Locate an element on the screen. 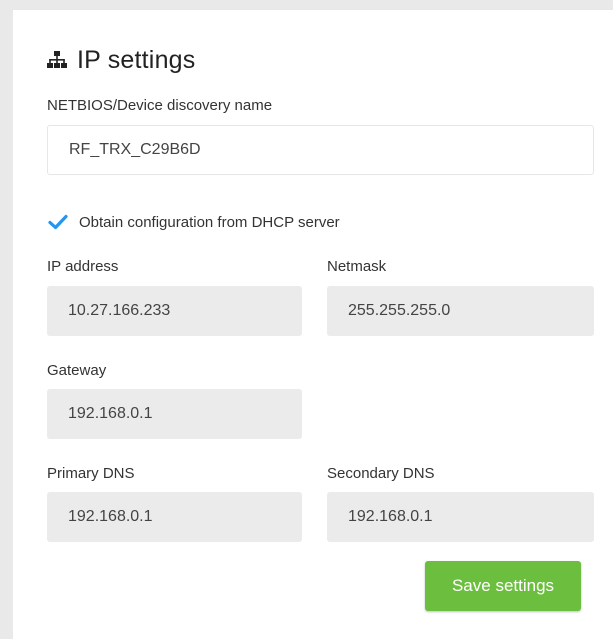 This screenshot has height=639, width=613. netbios-name-input: RF_TRX_C29B6D is located at coordinates (320, 150).